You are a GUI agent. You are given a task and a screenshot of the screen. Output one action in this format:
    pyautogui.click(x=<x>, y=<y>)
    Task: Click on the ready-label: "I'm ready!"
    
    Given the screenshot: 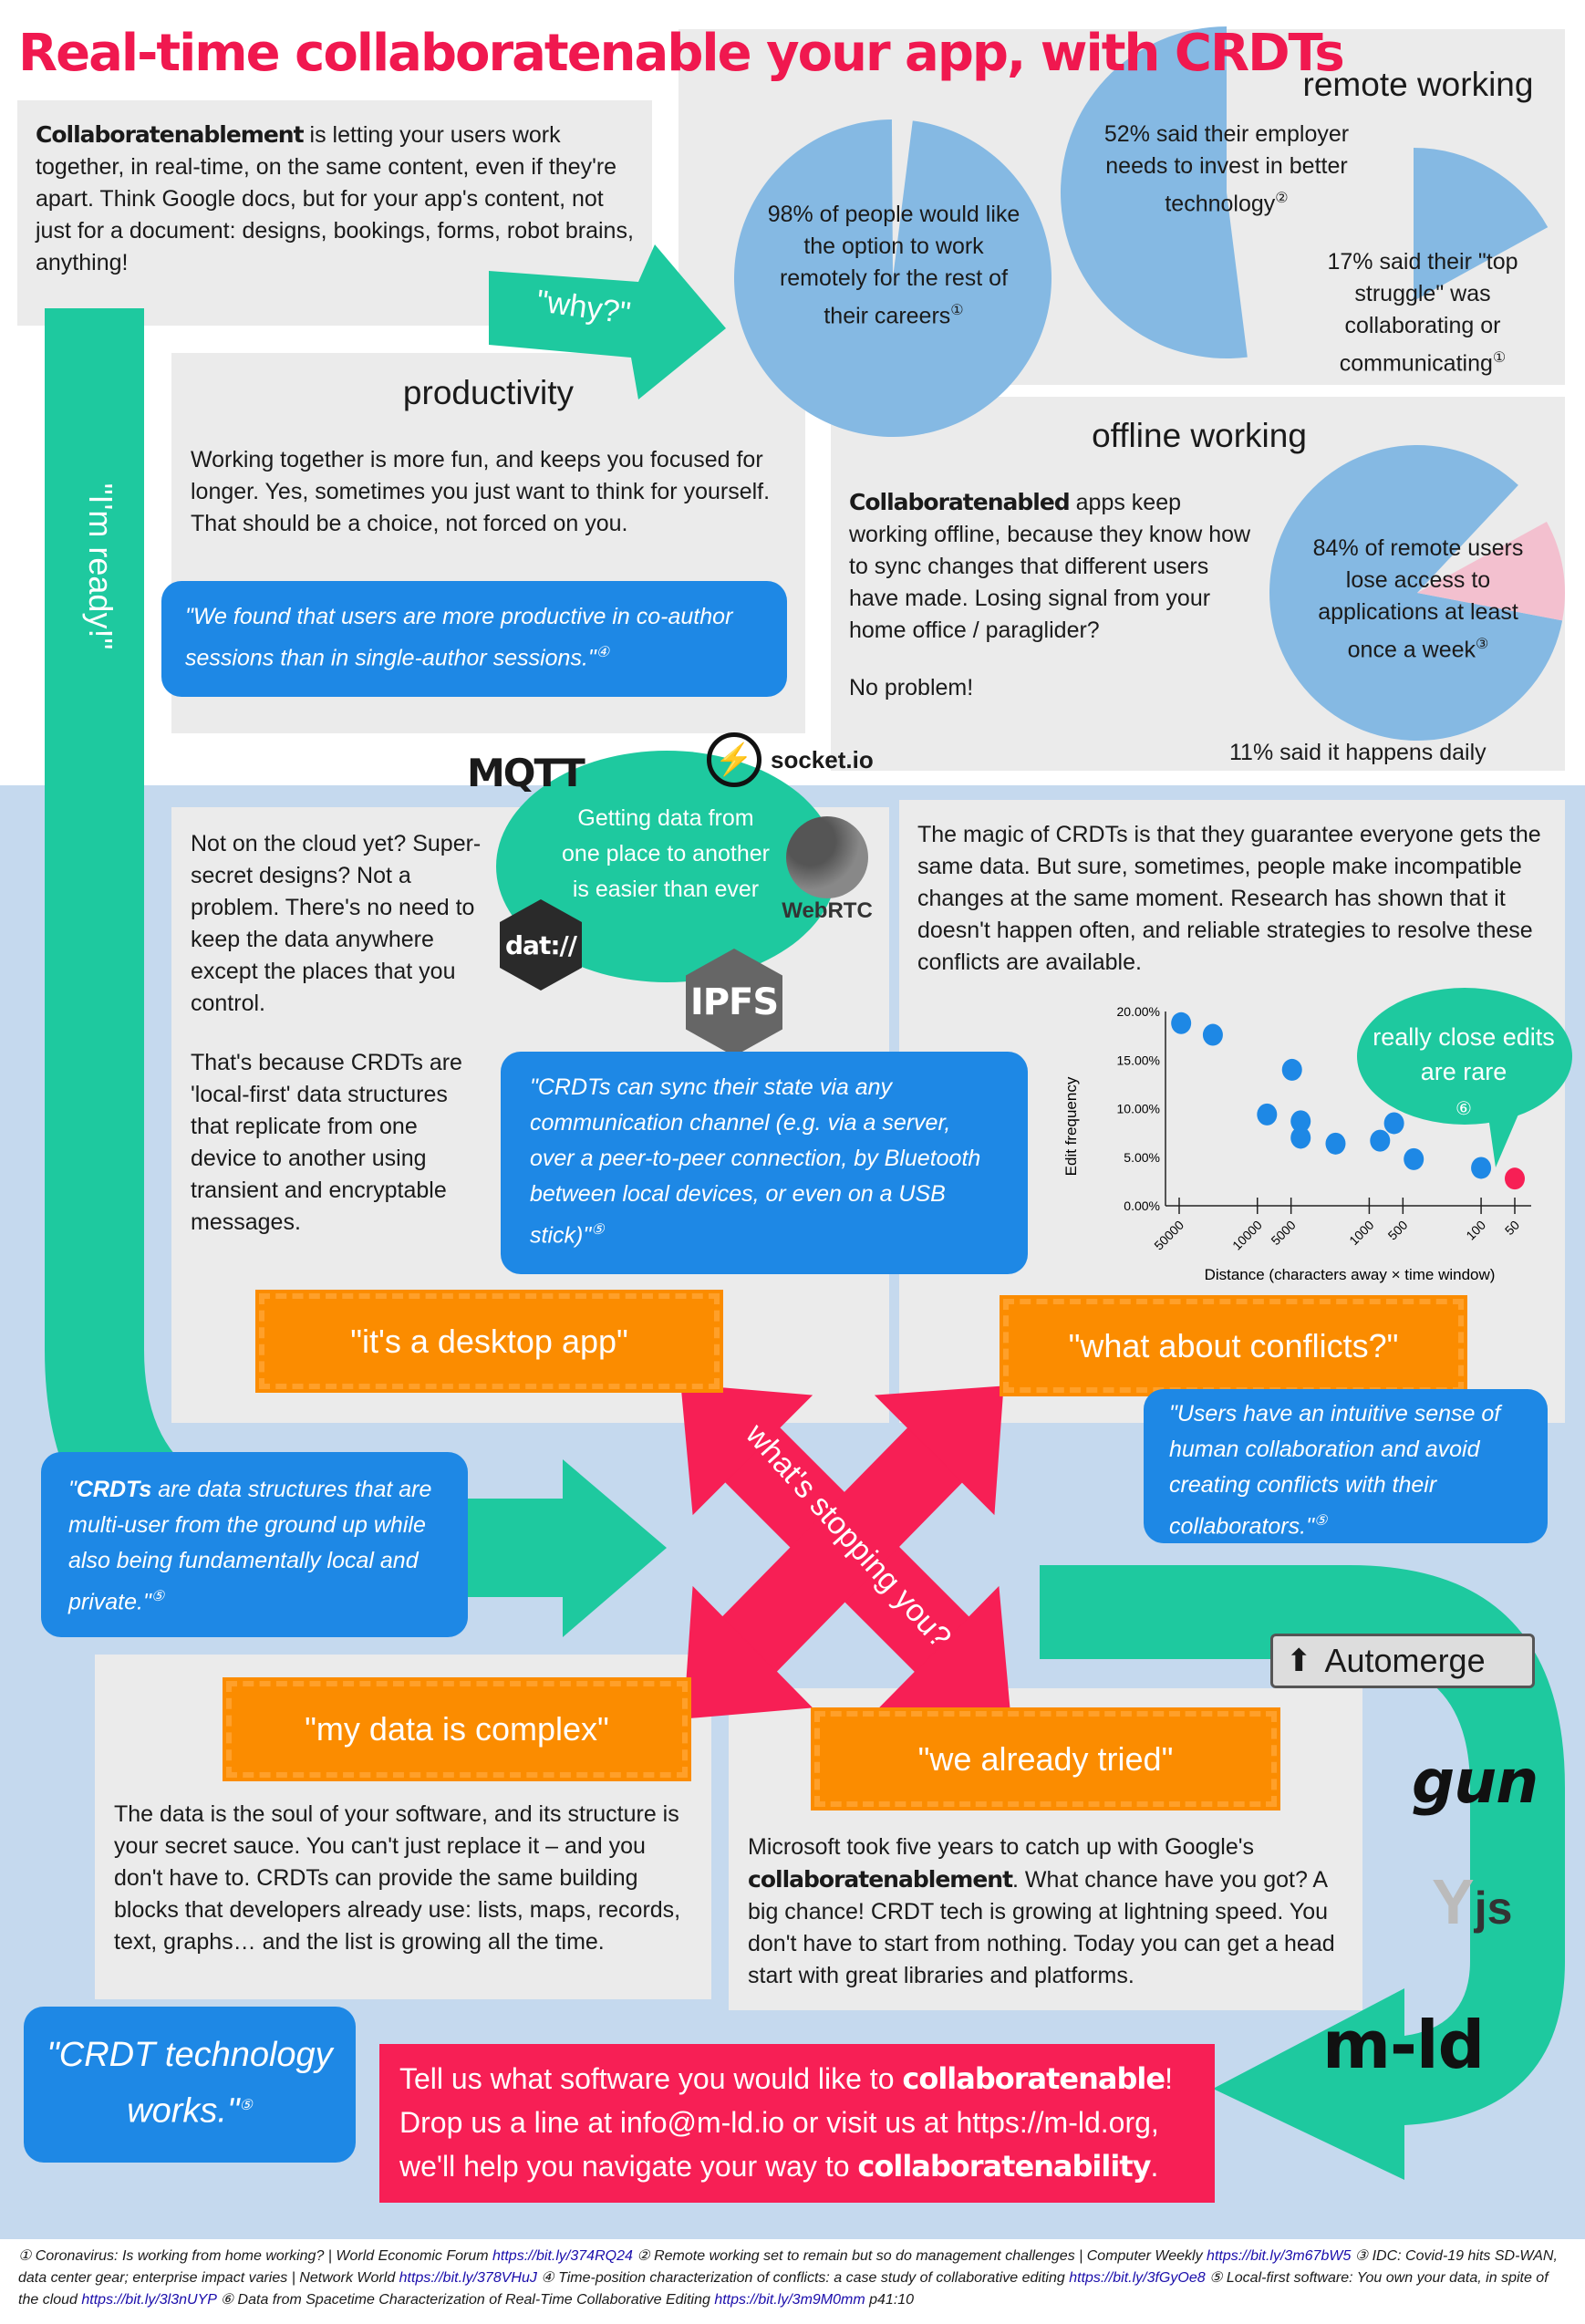 What is the action you would take?
    pyautogui.click(x=100, y=566)
    